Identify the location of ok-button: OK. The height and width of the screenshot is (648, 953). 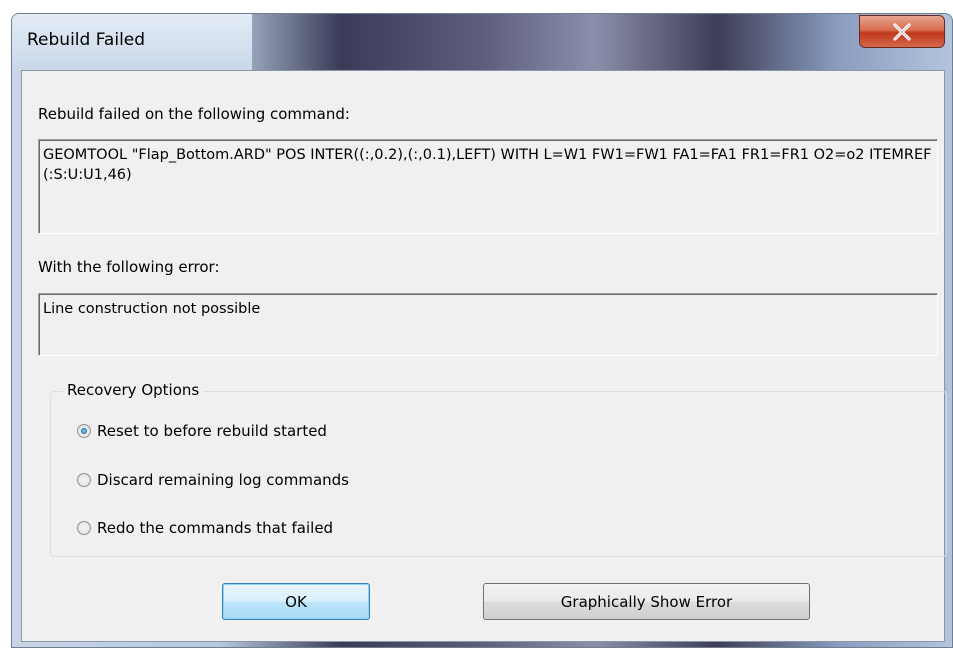
(296, 601).